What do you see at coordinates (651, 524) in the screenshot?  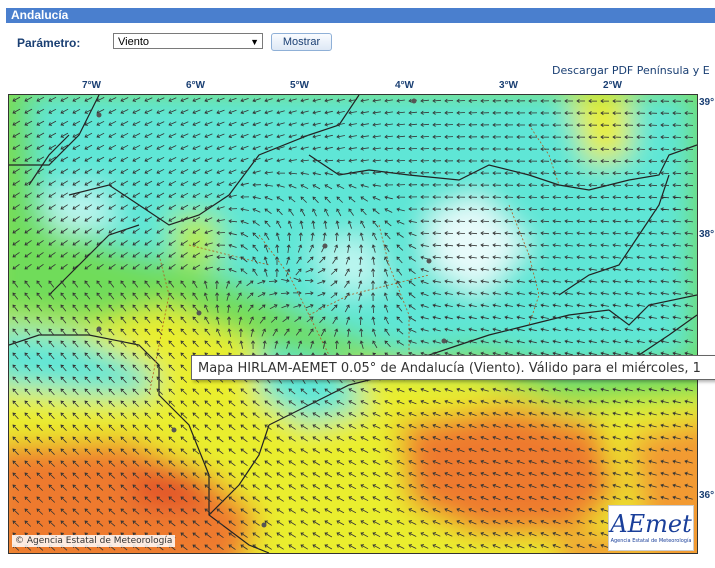 I see `logo-text: AEmet` at bounding box center [651, 524].